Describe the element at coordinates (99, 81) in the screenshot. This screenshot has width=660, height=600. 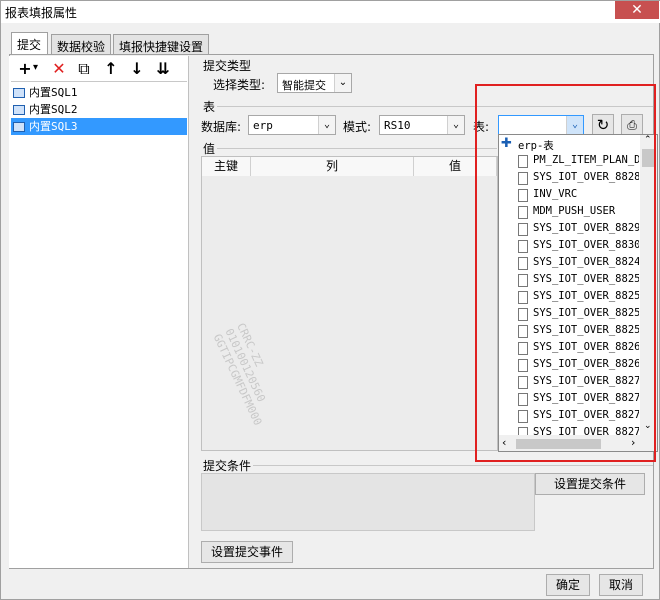
I see `toolbar-divider` at that location.